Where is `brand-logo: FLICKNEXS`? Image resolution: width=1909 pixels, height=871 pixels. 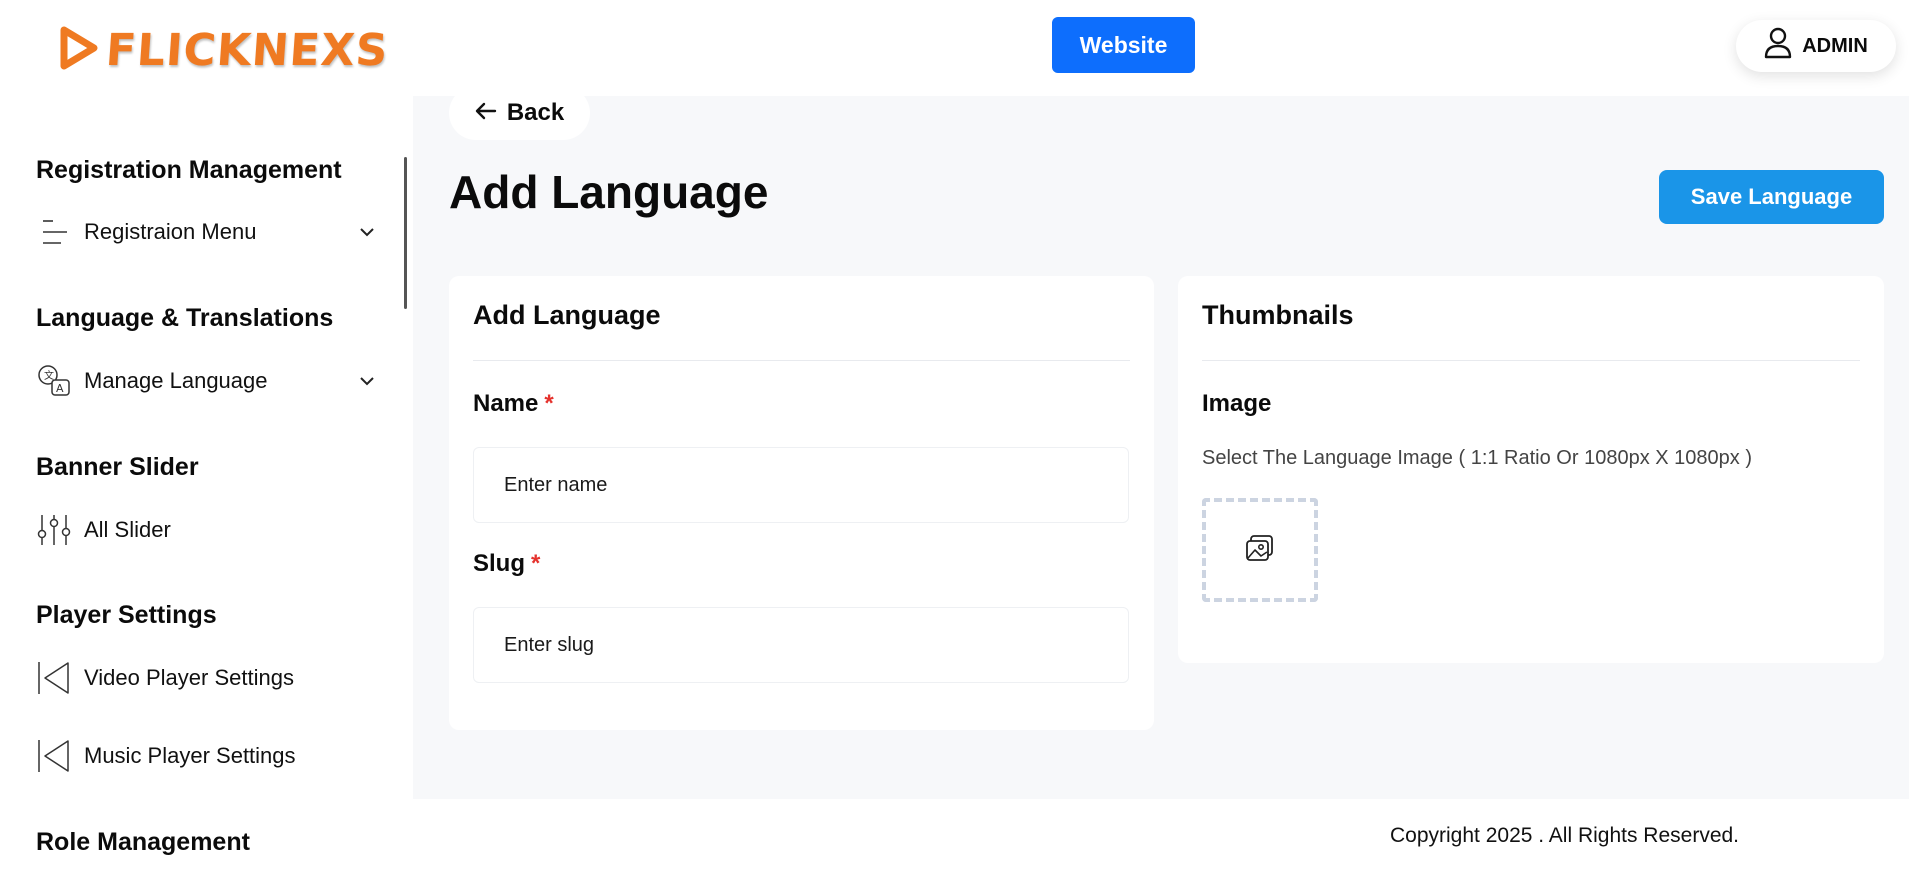 brand-logo: FLICKNEXS is located at coordinates (224, 50).